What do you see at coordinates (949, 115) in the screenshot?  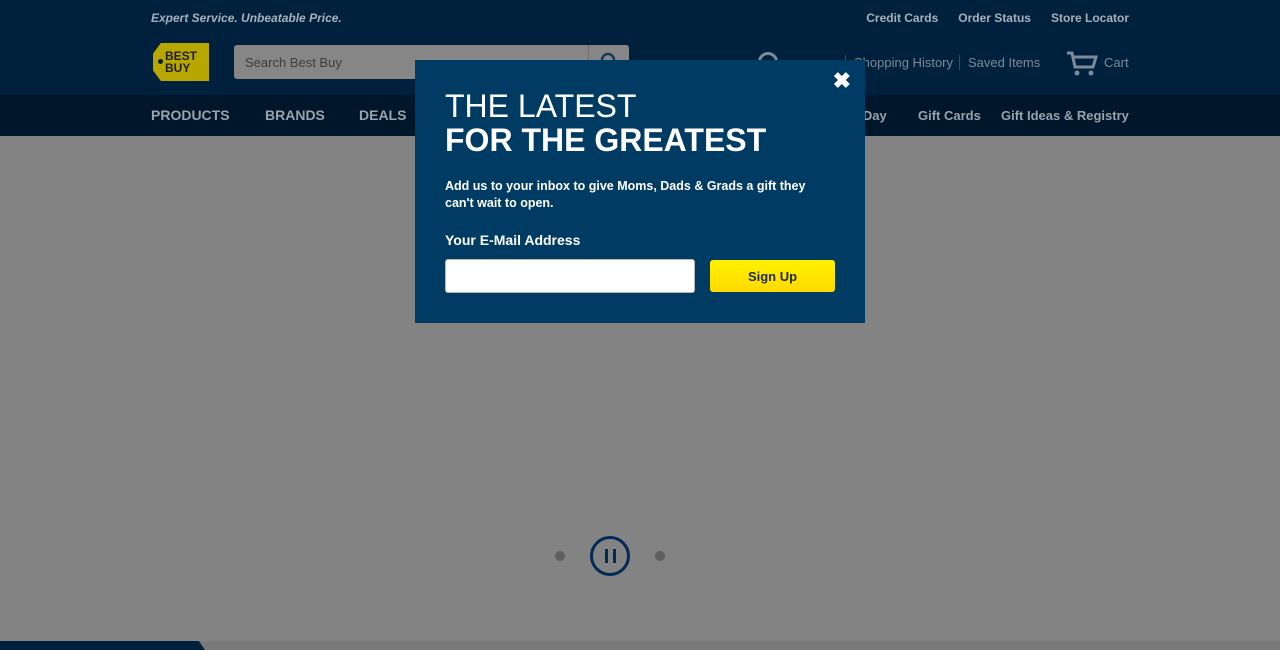 I see `nav-gift-cards: Gift Cards` at bounding box center [949, 115].